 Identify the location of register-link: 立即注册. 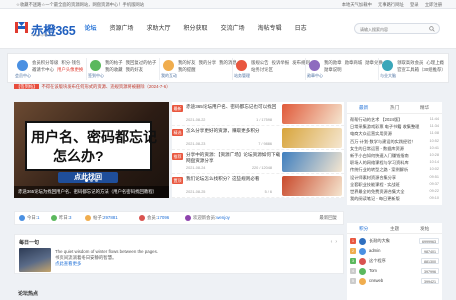
(433, 4).